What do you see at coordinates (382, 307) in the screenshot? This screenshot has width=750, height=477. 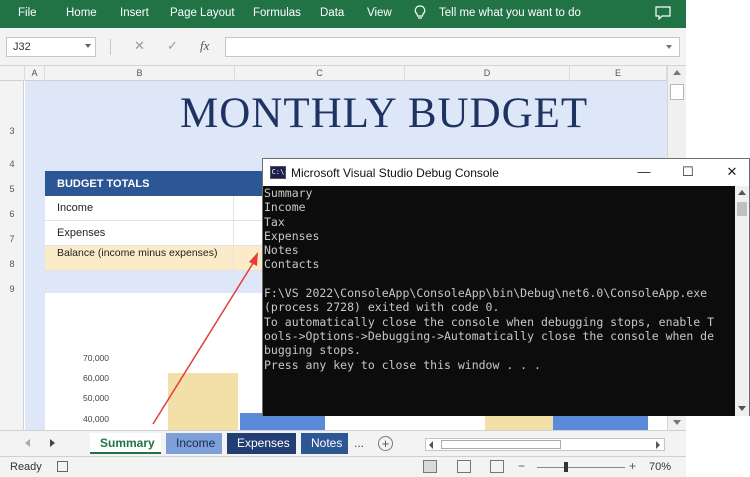 I see `console-line: (process 2728) exited with code 0.` at bounding box center [382, 307].